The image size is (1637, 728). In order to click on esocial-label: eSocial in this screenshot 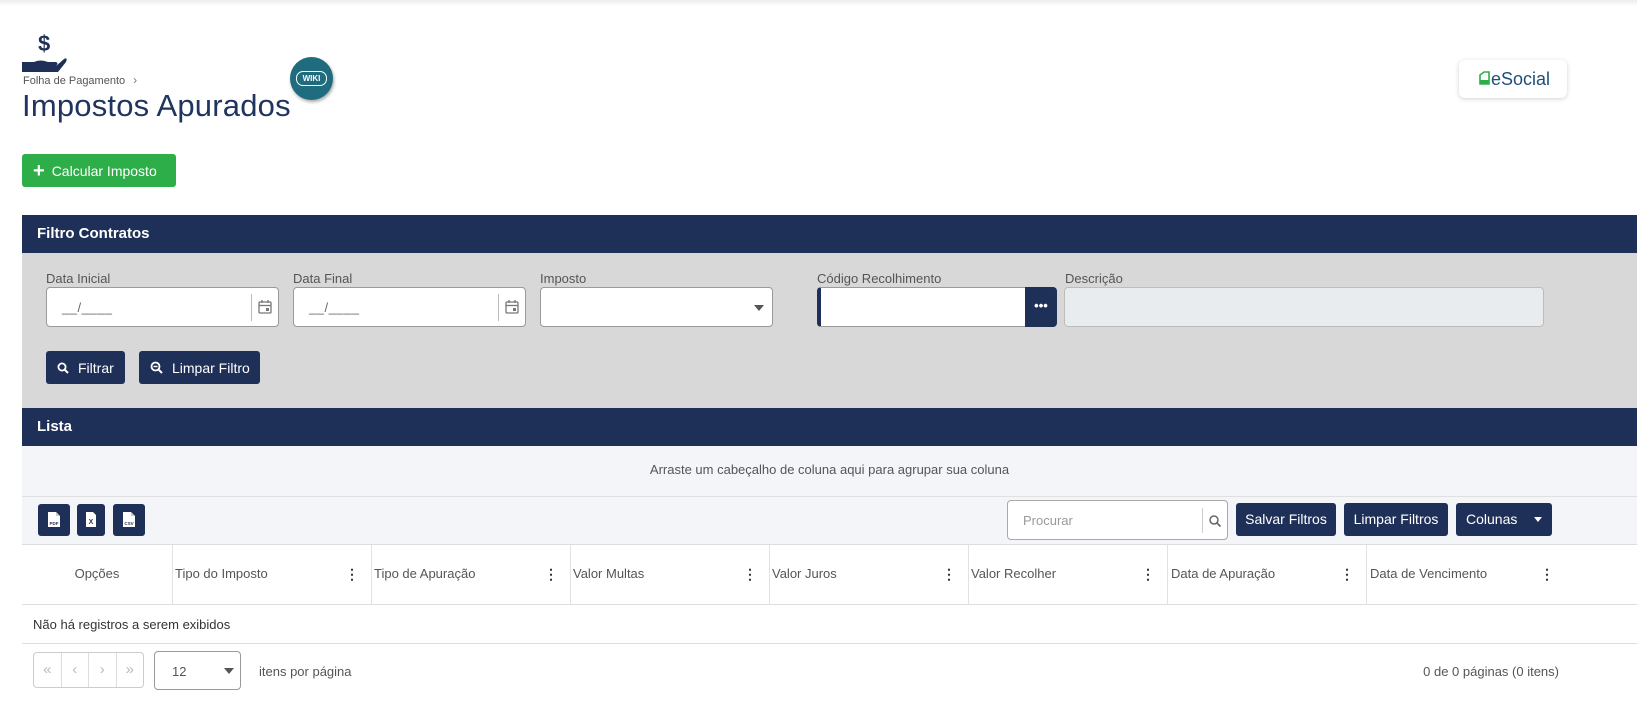, I will do `click(1521, 79)`.